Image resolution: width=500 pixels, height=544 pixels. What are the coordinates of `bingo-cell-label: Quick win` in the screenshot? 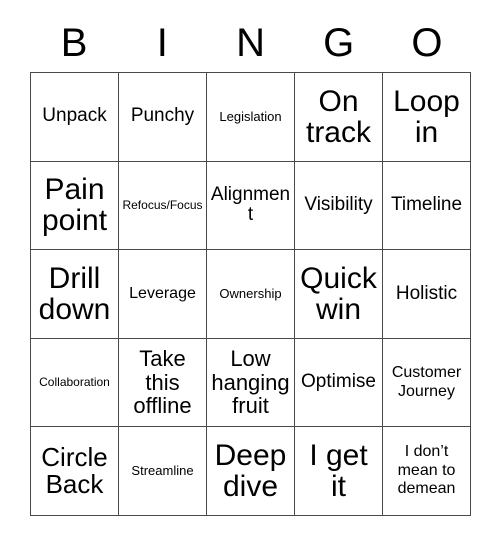 It's located at (338, 293).